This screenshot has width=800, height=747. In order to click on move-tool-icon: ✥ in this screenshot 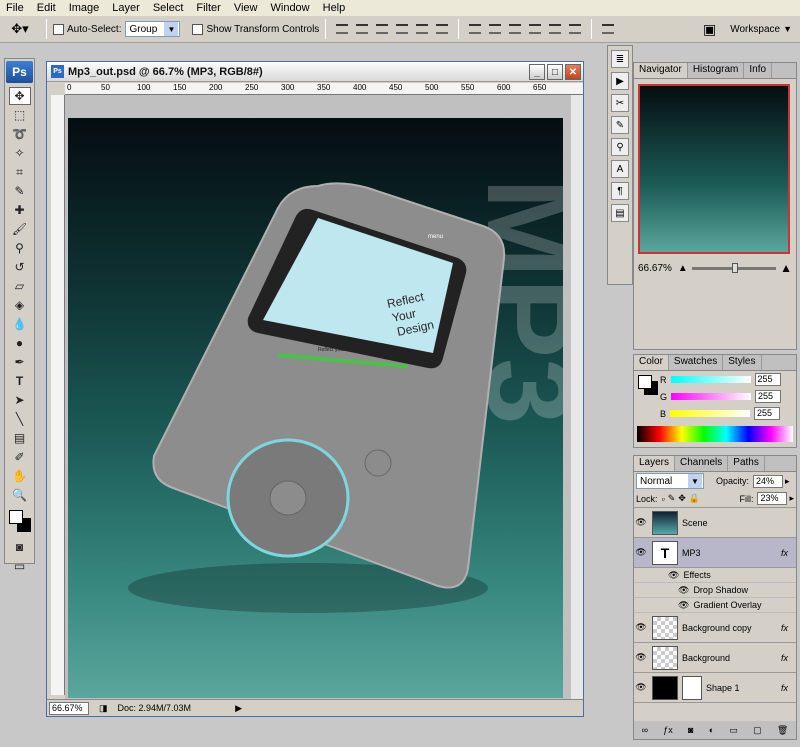, I will do `click(19, 96)`.